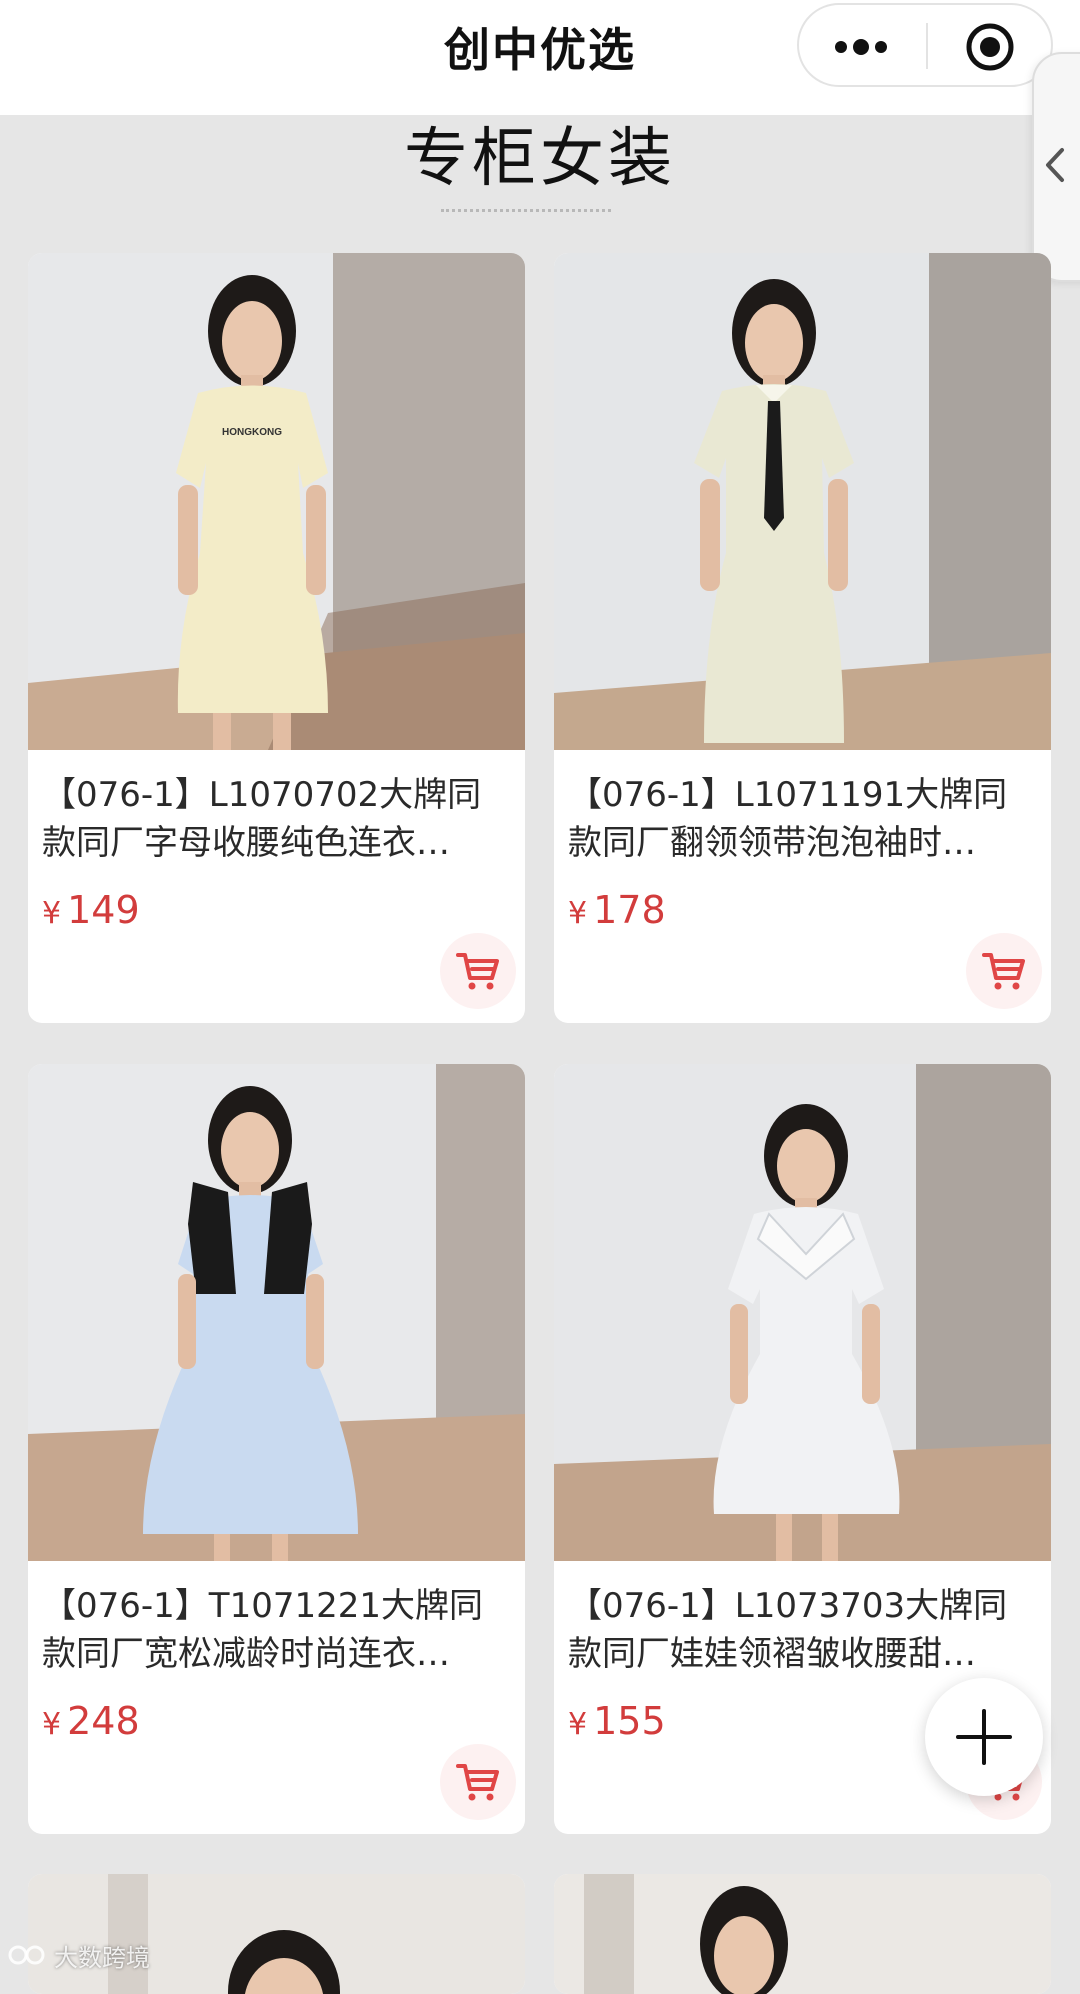 This screenshot has width=1080, height=1994. Describe the element at coordinates (629, 1721) in the screenshot. I see `price-value: 155` at that location.